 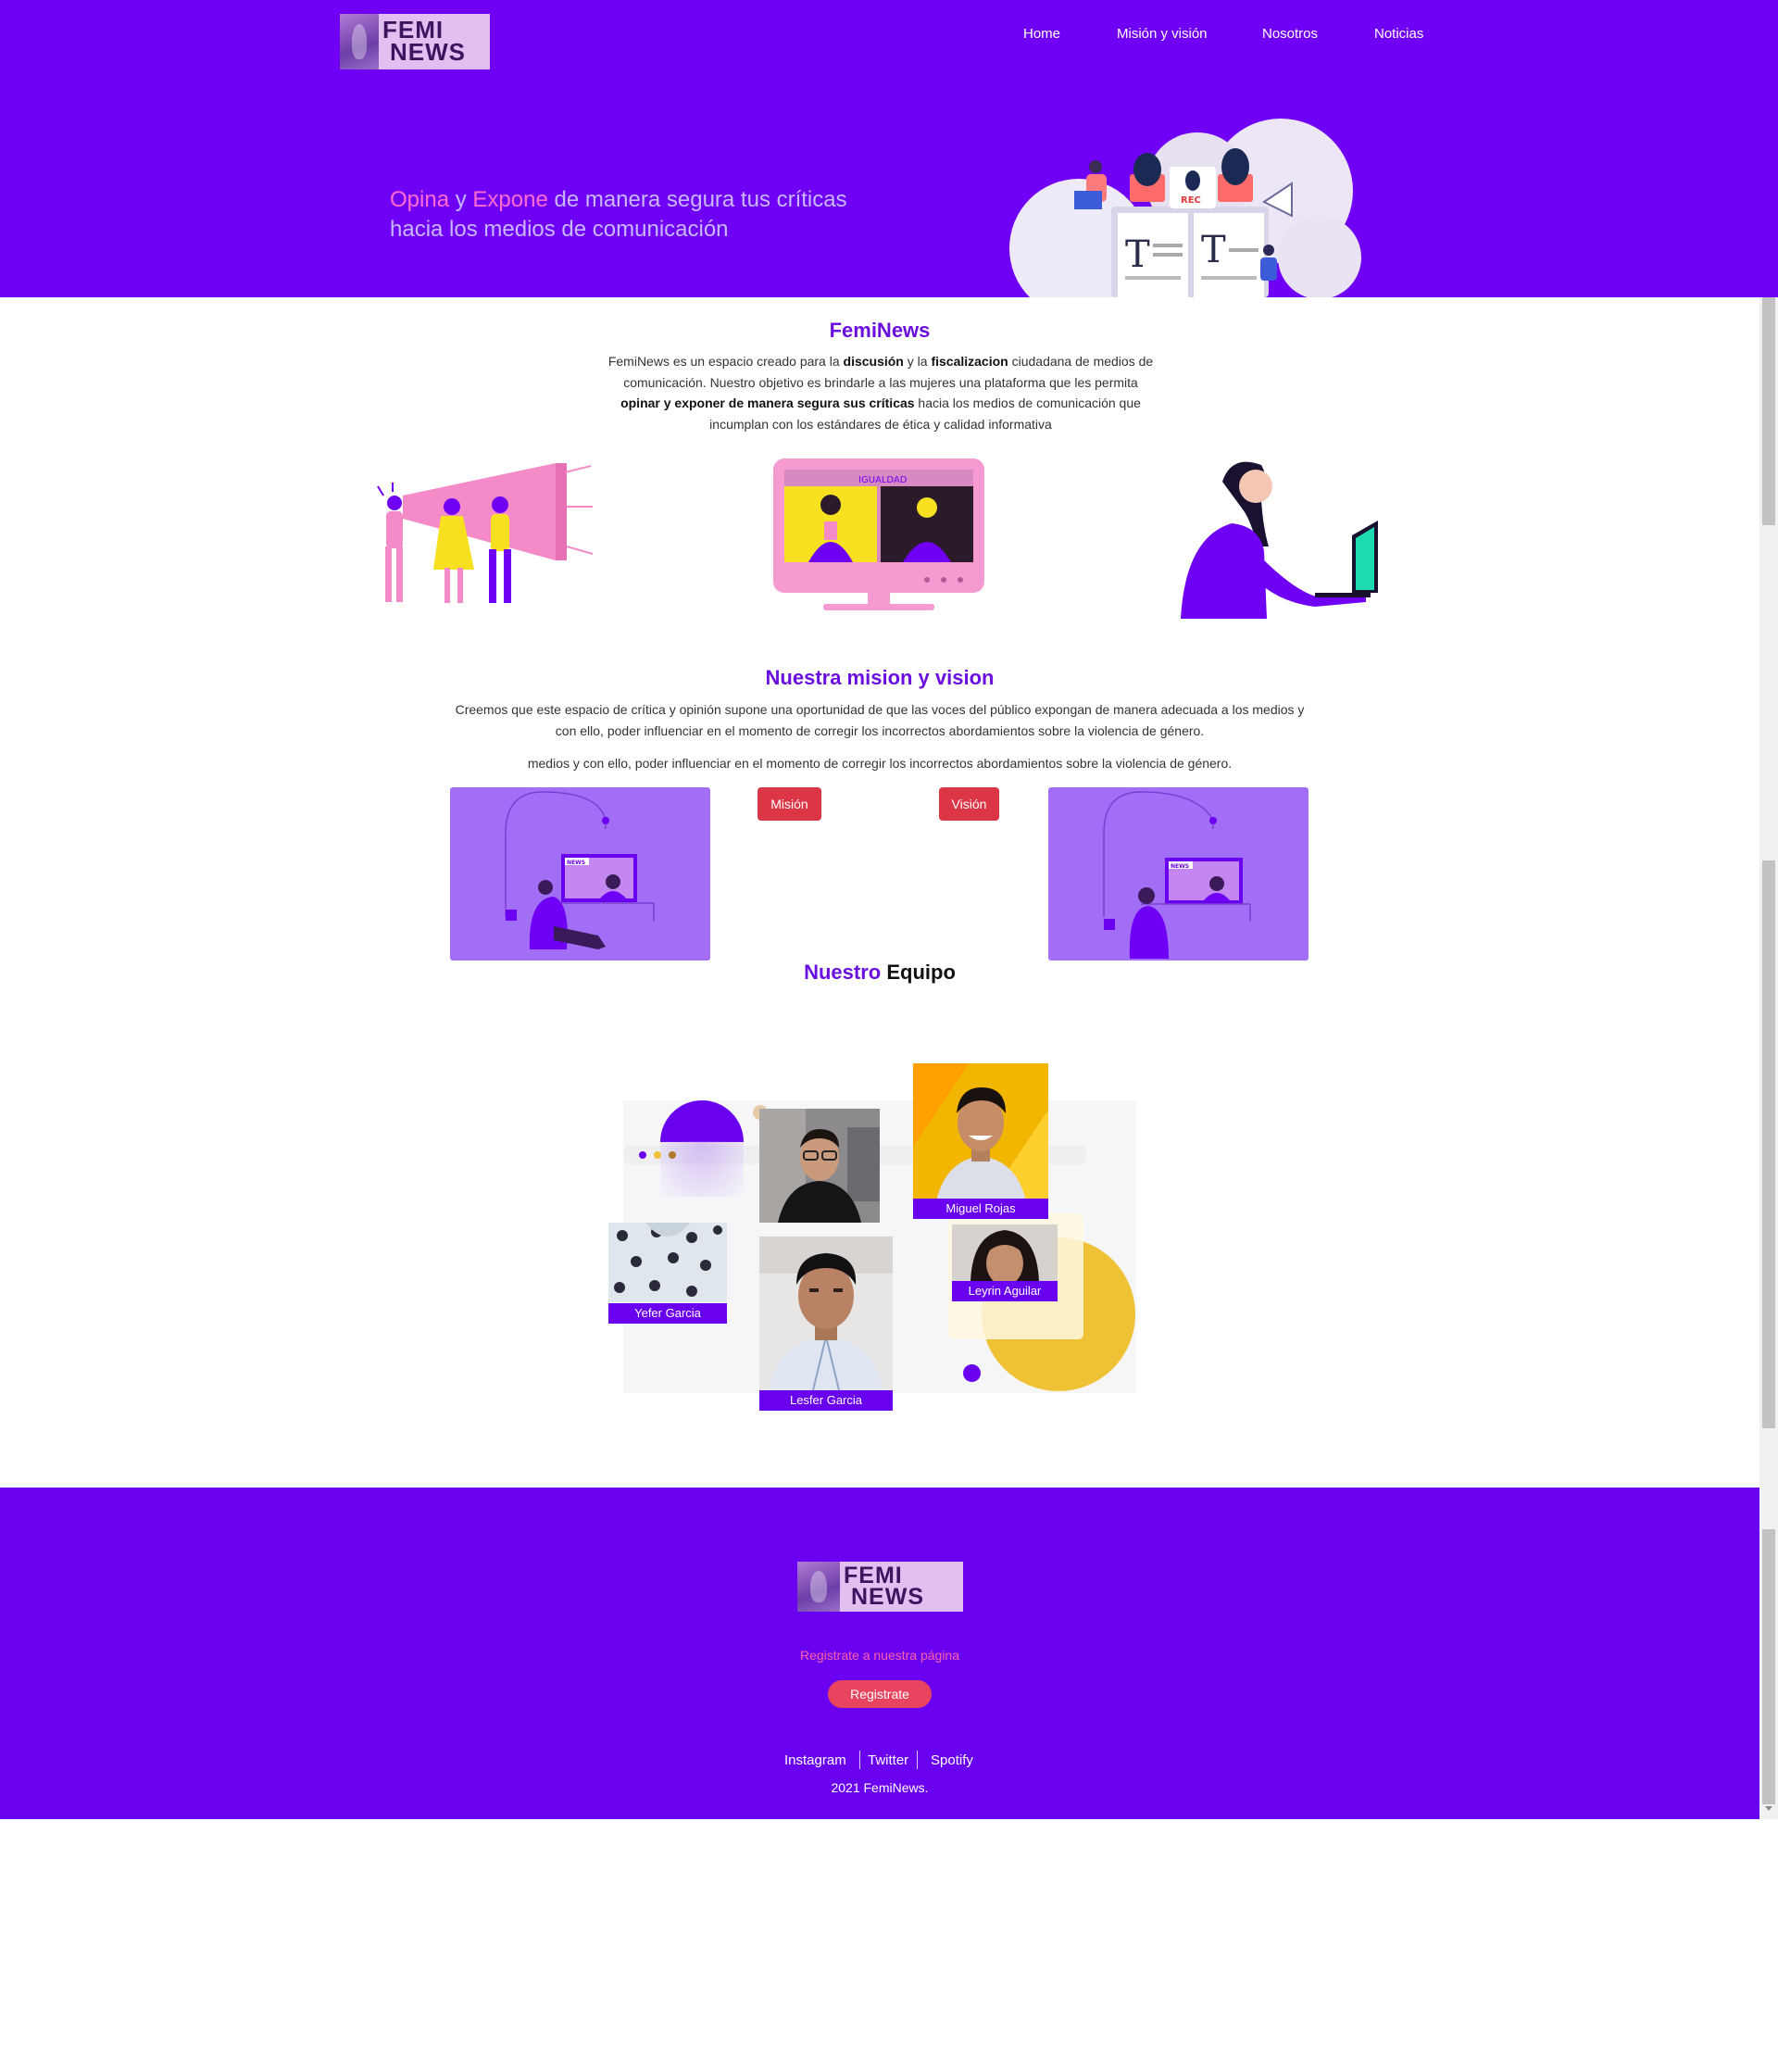 What do you see at coordinates (980, 1209) in the screenshot?
I see `team-label-miguel-rojas: Miguel Rojas` at bounding box center [980, 1209].